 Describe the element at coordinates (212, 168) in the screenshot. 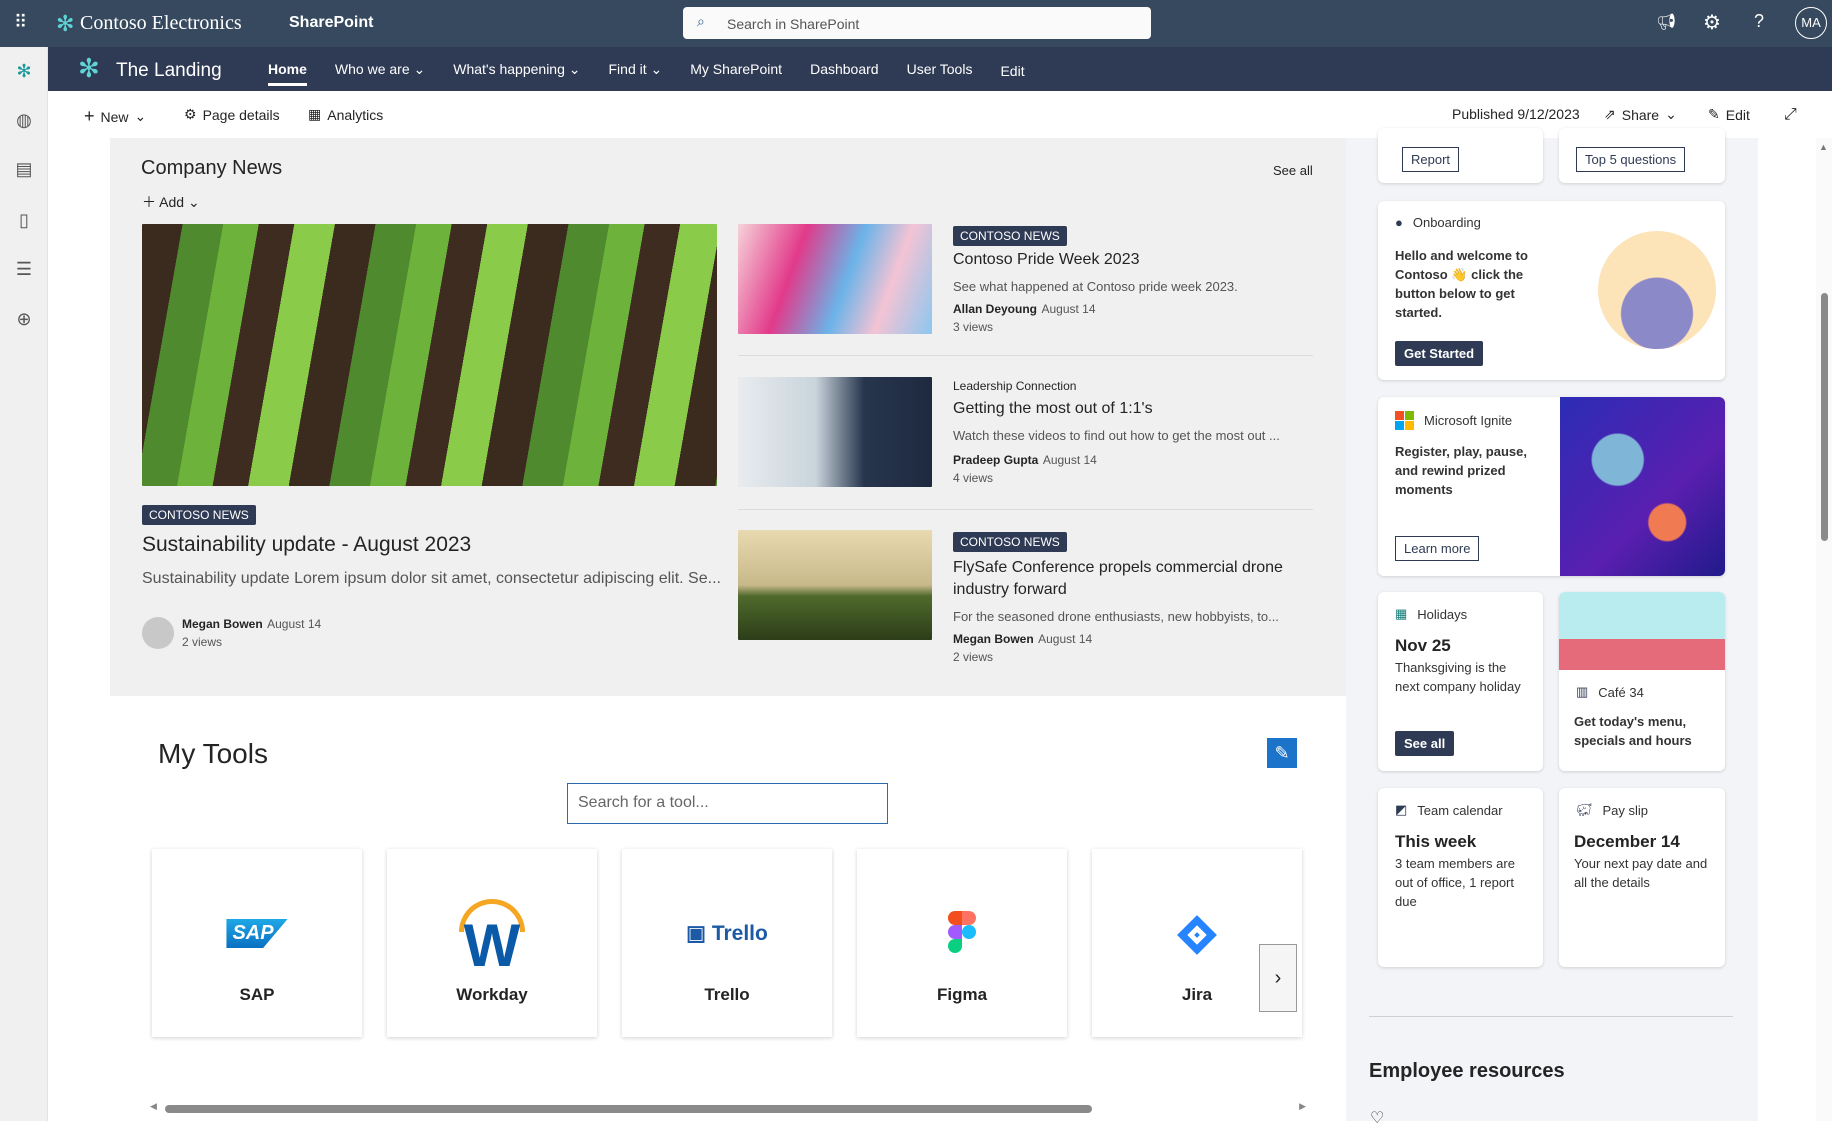

I see `section-title: Company News` at that location.